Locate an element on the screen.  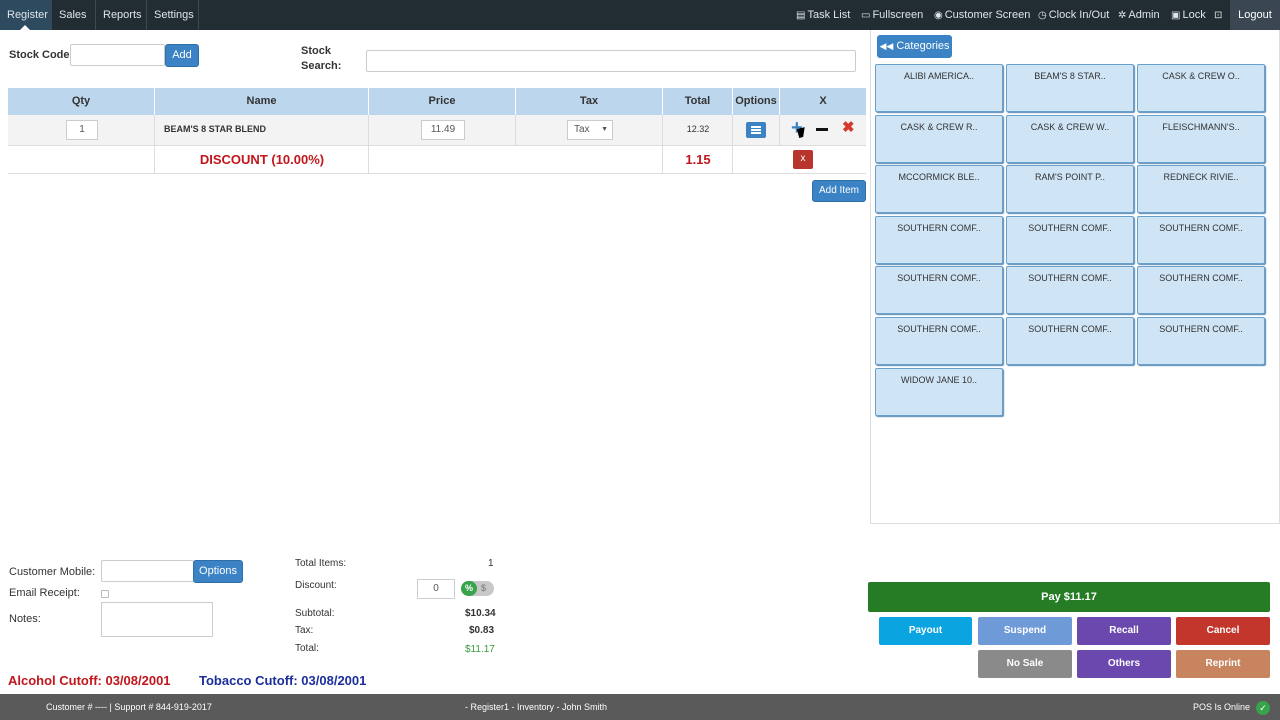
qty-input: 1 is located at coordinates (82, 130).